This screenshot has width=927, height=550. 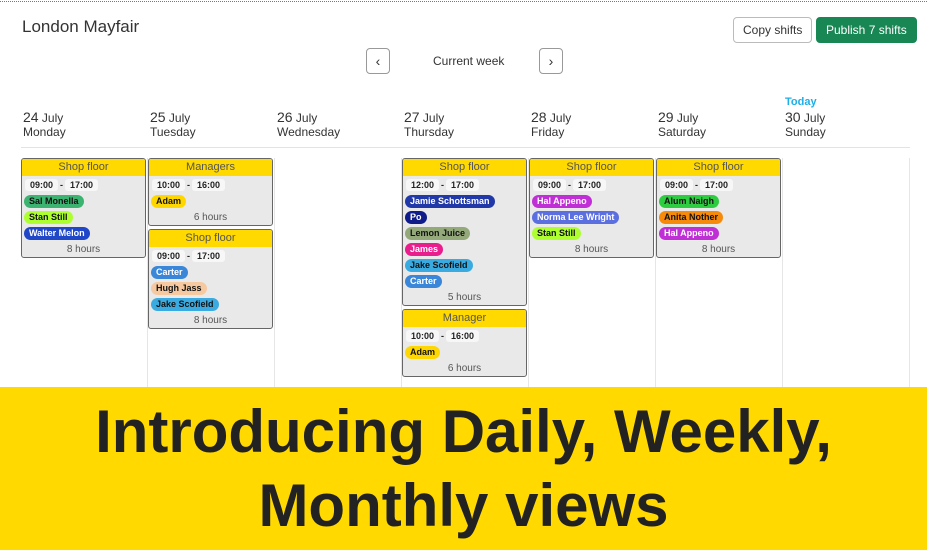 What do you see at coordinates (464, 318) in the screenshot?
I see `shift-title: Manager` at bounding box center [464, 318].